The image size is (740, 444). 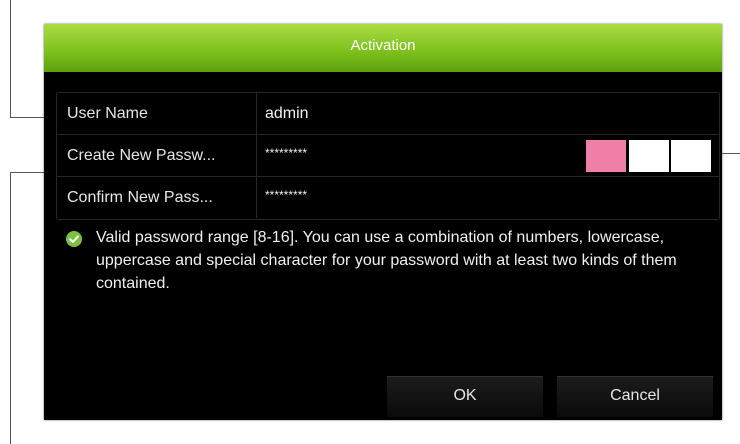 I want to click on new-password-row: Create New Passw... *********, so click(x=388, y=156).